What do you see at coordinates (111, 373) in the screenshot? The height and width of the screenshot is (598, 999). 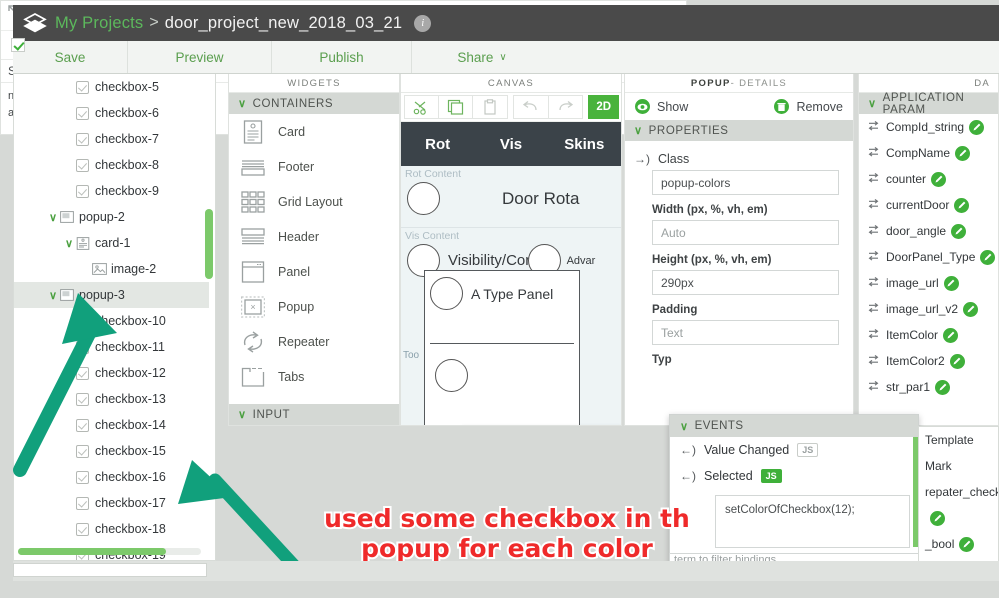 I see `tree-node-checkbox-12: checkbox-12` at bounding box center [111, 373].